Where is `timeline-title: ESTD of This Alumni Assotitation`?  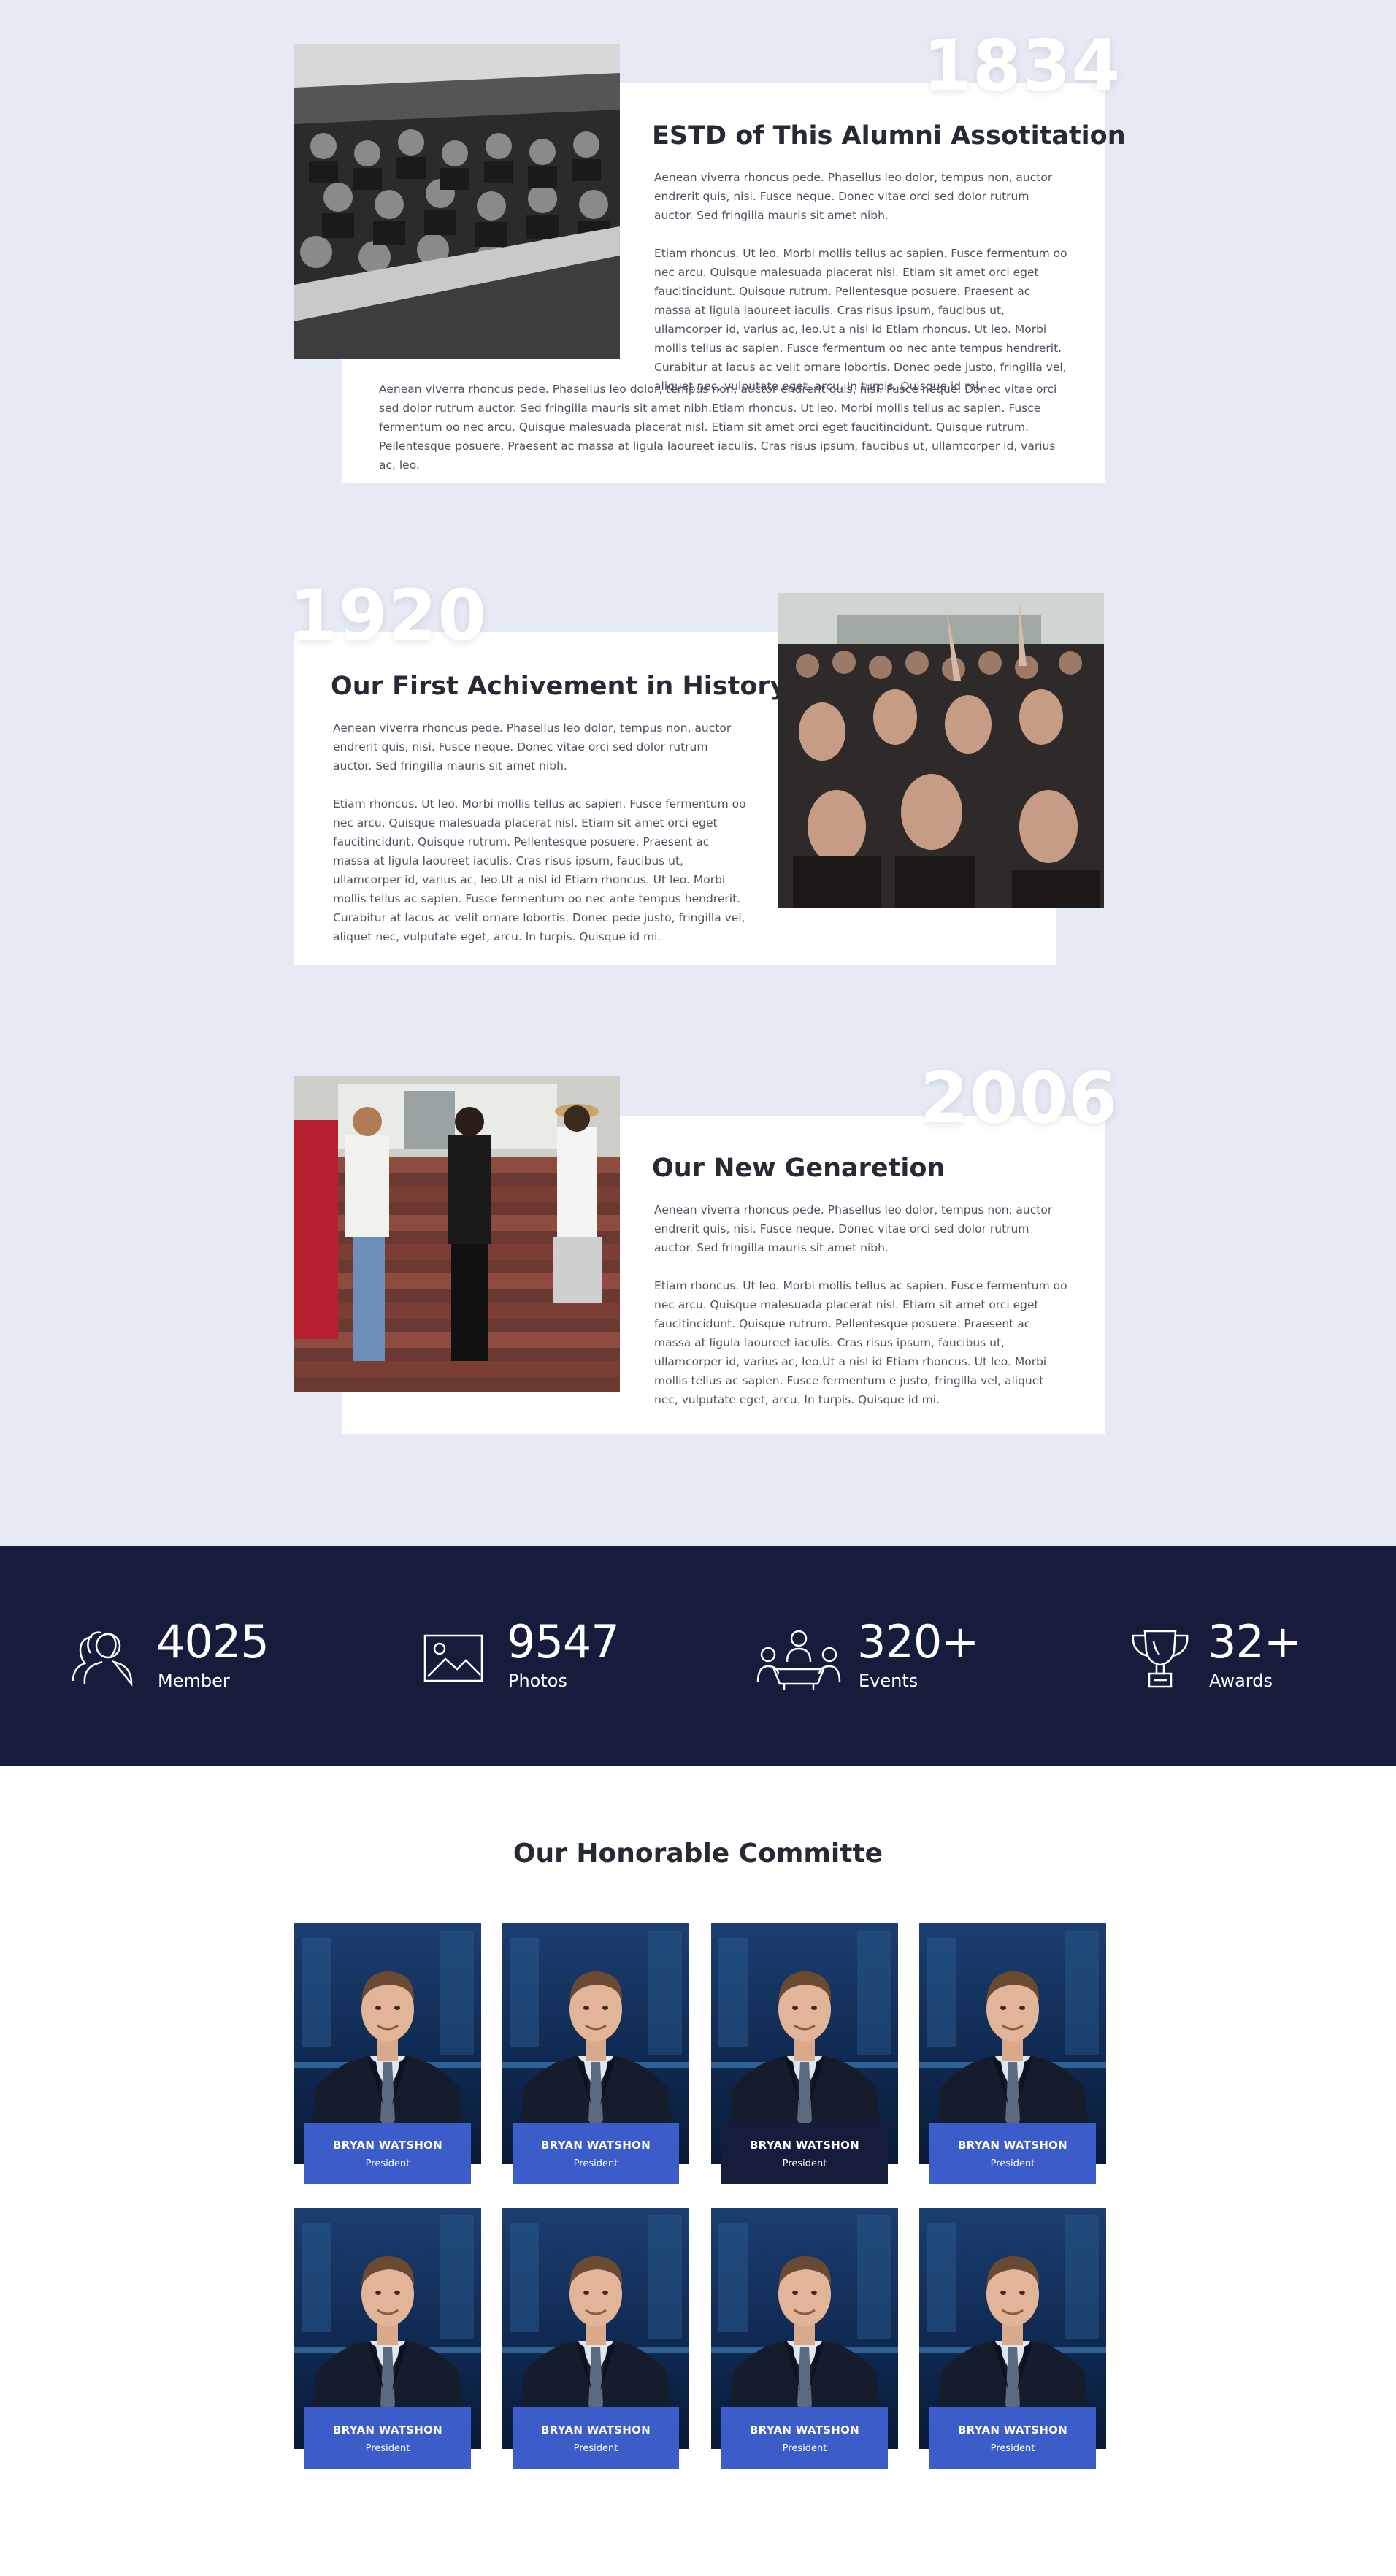
timeline-title: ESTD of This Alumni Assotitation is located at coordinates (889, 135).